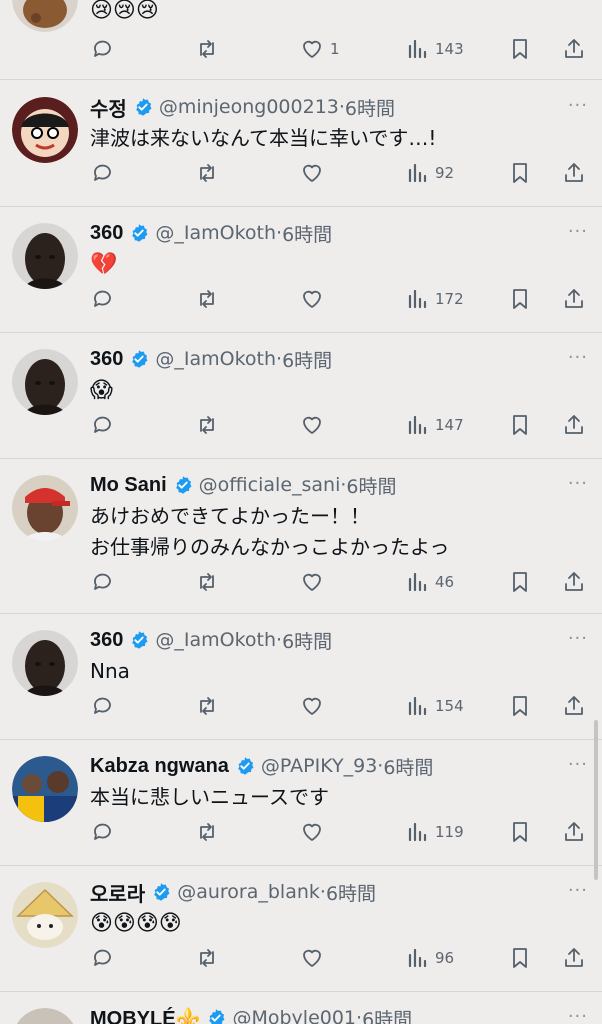 The height and width of the screenshot is (1024, 602). Describe the element at coordinates (270, 485) in the screenshot. I see `user-handle: @officiale_sani` at that location.